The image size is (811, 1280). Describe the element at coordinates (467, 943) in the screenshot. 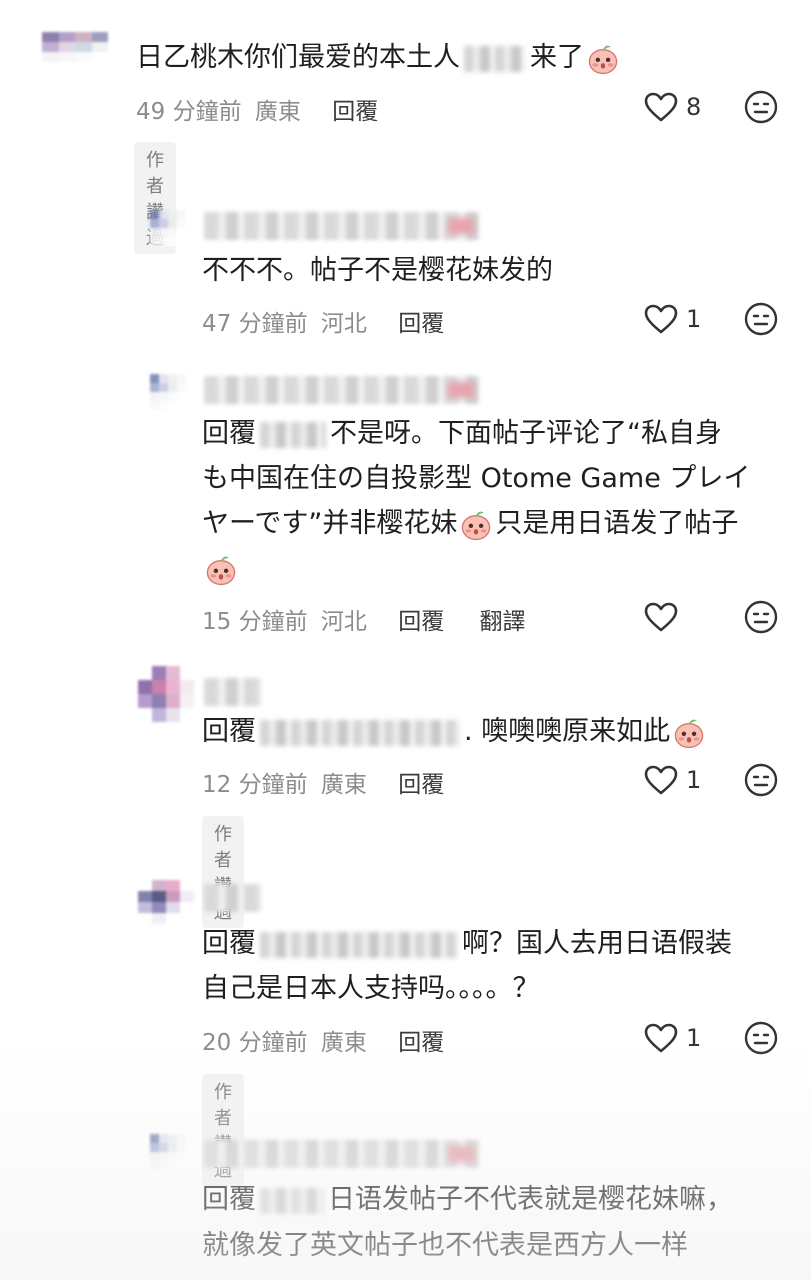

I see `comment-text: 回覆 啊？国人去用日语假装` at that location.